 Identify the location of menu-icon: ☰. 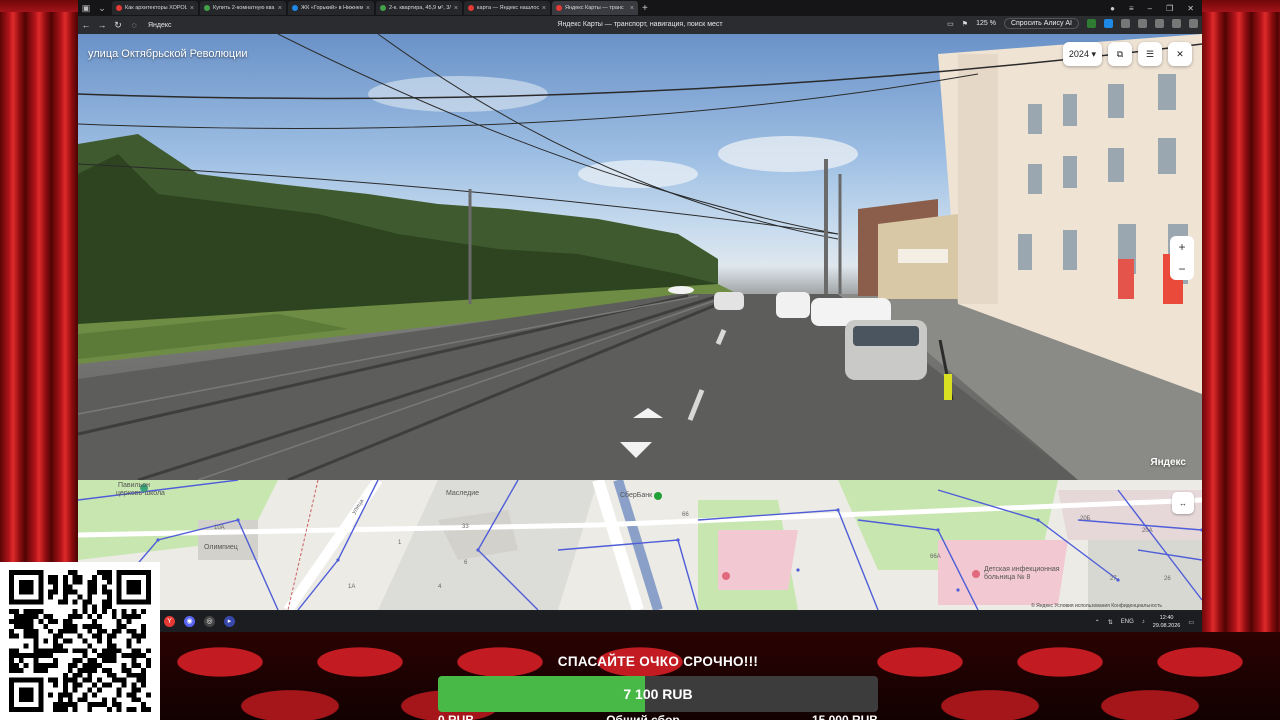
(1150, 53).